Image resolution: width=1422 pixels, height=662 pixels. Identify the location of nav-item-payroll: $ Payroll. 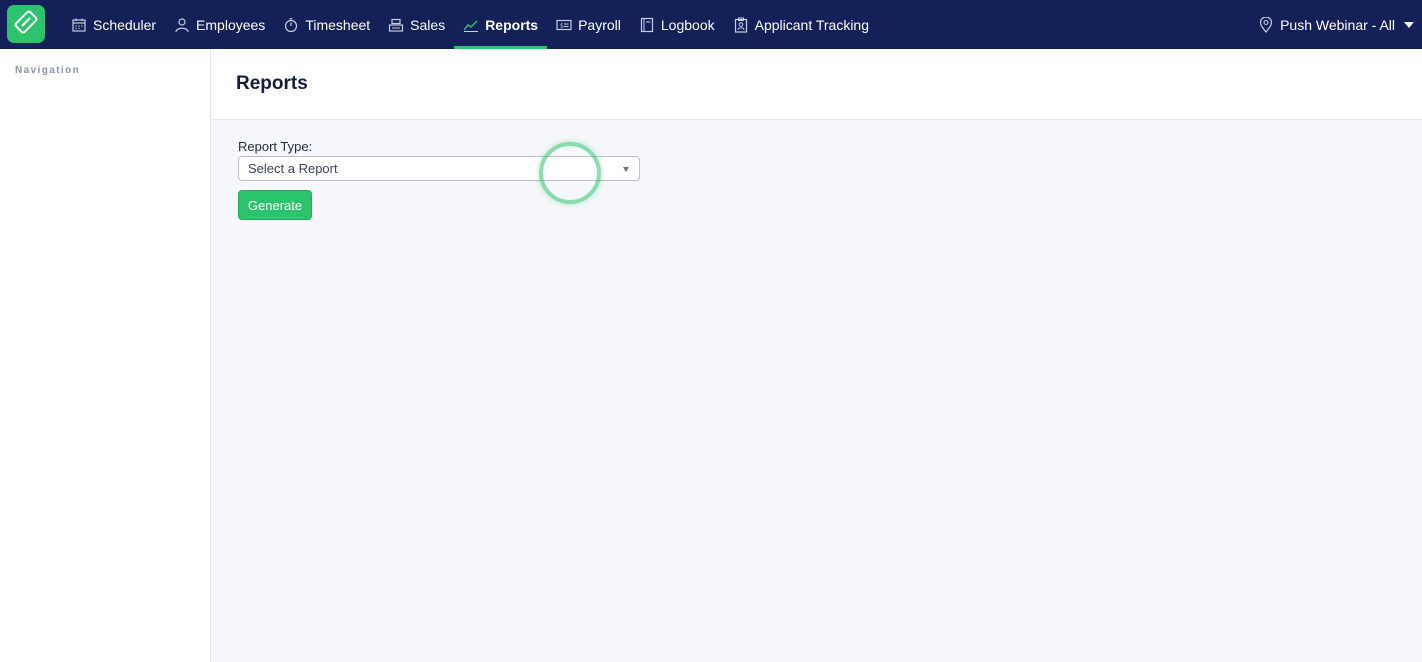
(588, 24).